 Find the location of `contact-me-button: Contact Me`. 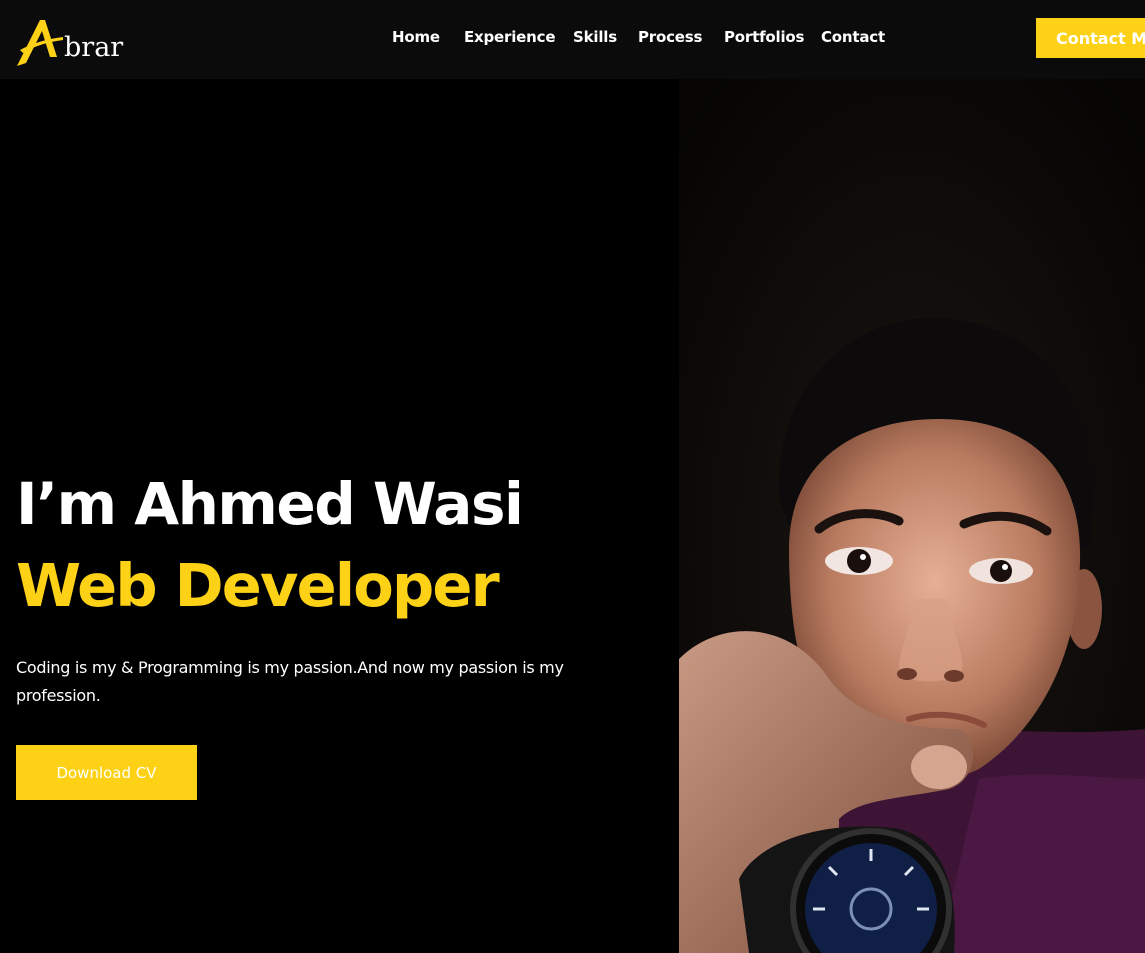

contact-me-button: Contact Me is located at coordinates (1090, 38).